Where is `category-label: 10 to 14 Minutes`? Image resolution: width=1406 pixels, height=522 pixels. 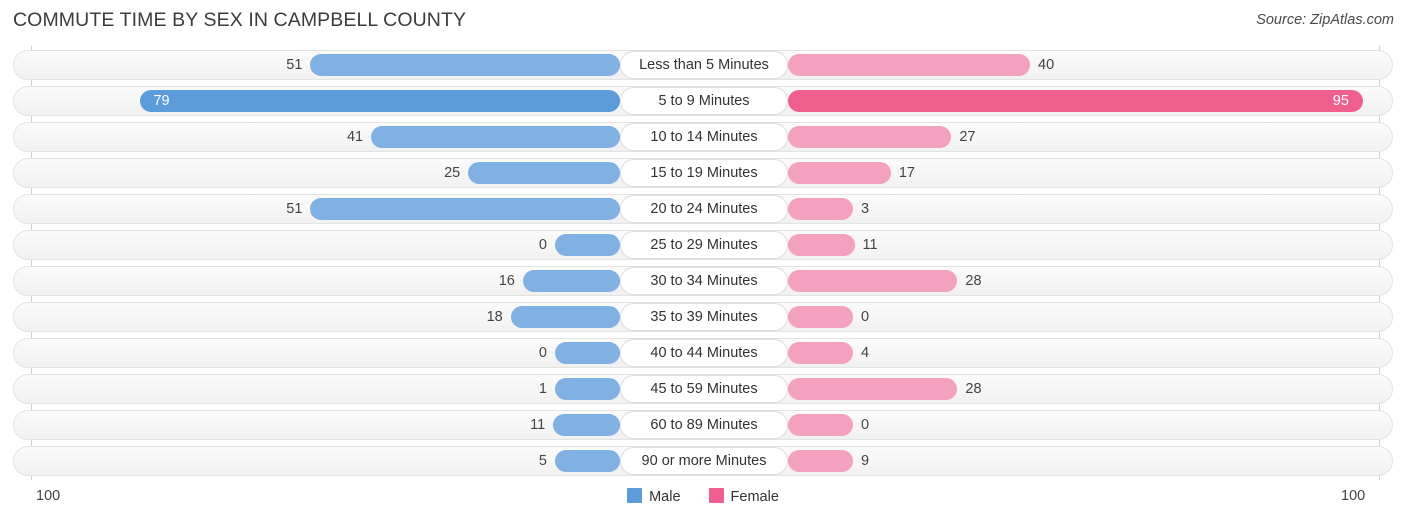
category-label: 10 to 14 Minutes is located at coordinates (704, 137).